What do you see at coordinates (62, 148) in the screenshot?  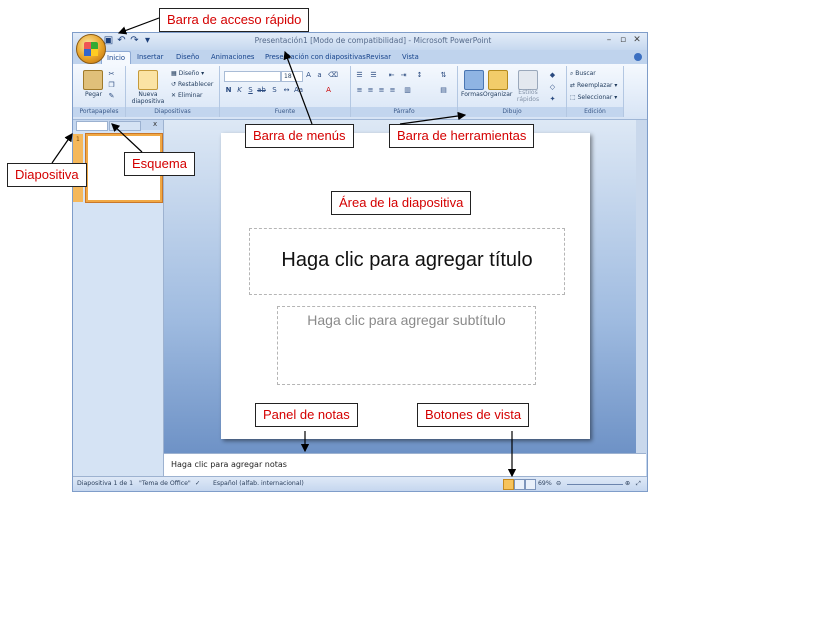 I see `arrow-slide-pane` at bounding box center [62, 148].